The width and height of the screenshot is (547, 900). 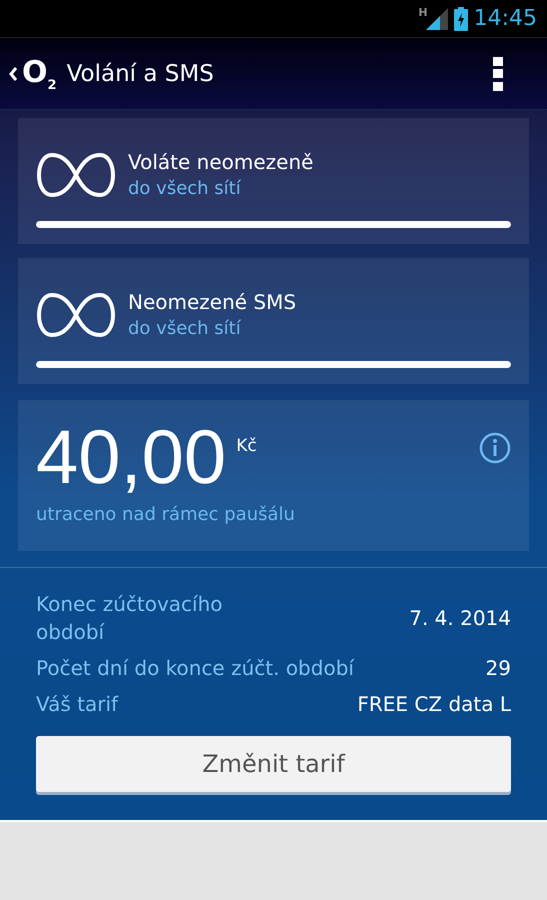 I want to click on clock: 14:45, so click(x=505, y=18).